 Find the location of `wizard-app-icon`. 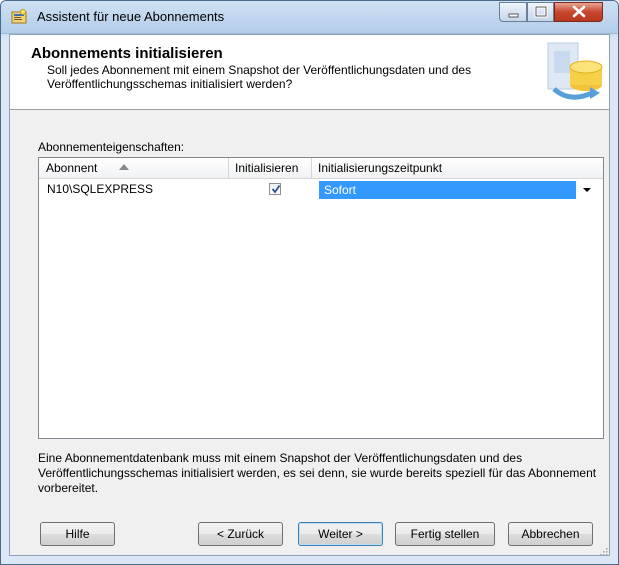

wizard-app-icon is located at coordinates (19, 17).